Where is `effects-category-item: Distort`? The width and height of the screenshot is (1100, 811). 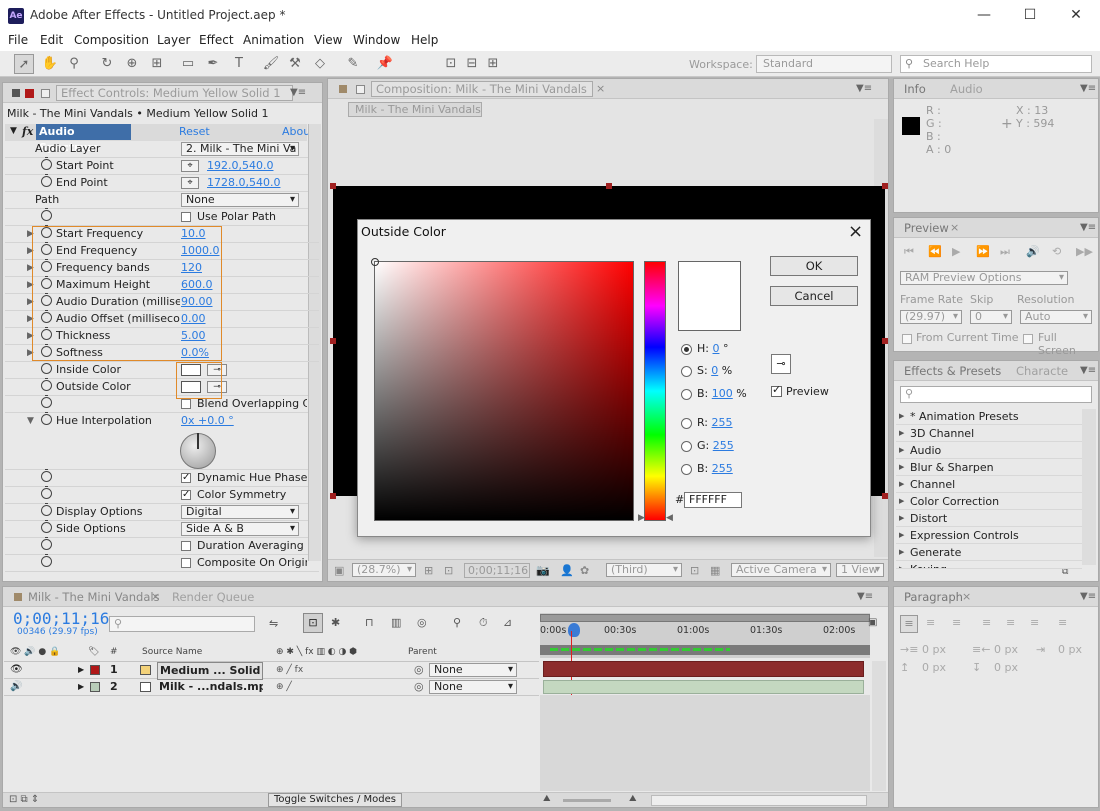
effects-category-item: Distort is located at coordinates (989, 518).